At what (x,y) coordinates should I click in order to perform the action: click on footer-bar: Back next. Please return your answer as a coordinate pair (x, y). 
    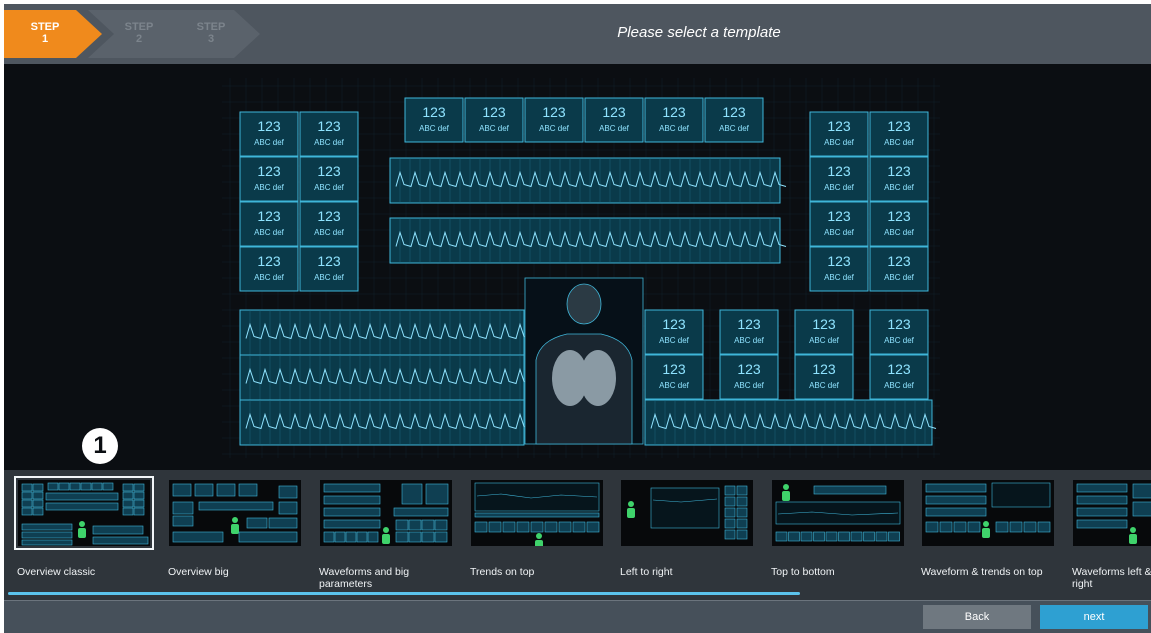
    Looking at the image, I should click on (577, 616).